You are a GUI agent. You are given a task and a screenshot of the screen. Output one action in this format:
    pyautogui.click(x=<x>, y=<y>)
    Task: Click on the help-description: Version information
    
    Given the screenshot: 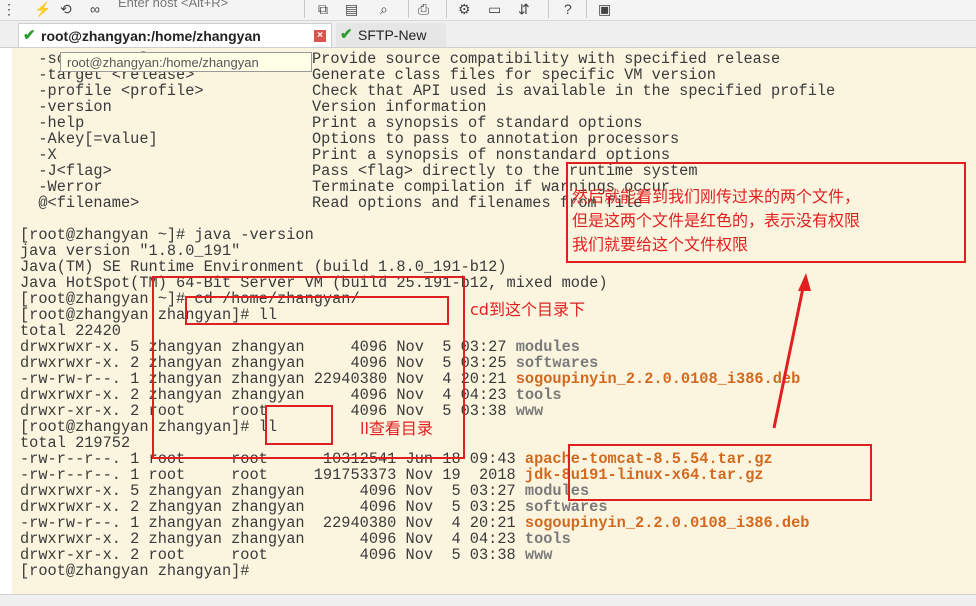 What is the action you would take?
    pyautogui.click(x=399, y=107)
    